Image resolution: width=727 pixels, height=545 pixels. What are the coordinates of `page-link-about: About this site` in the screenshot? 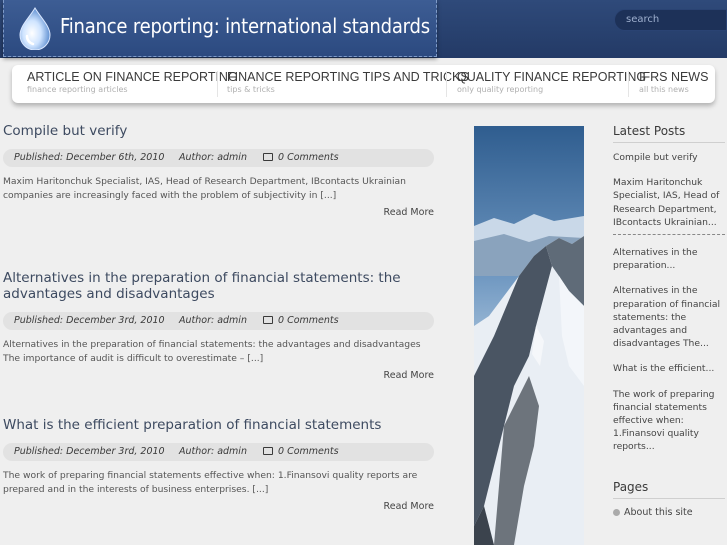 It's located at (669, 512).